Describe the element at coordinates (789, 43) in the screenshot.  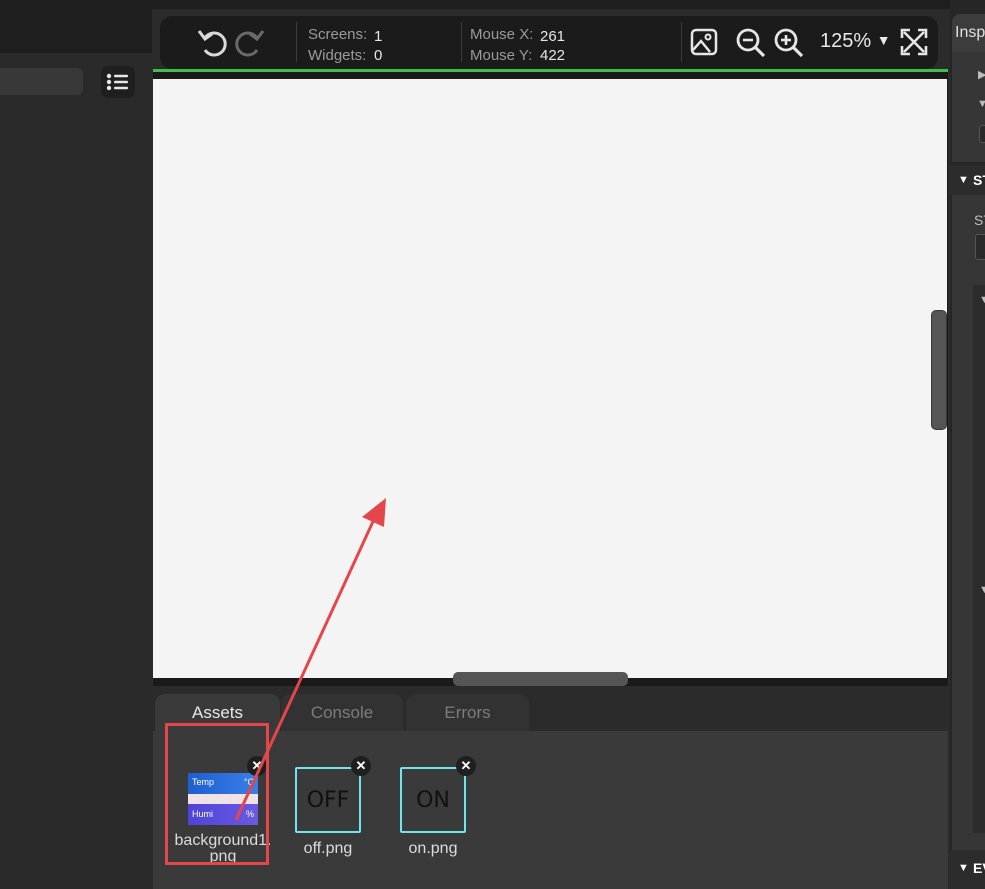
I see `zoom-in-icon` at that location.